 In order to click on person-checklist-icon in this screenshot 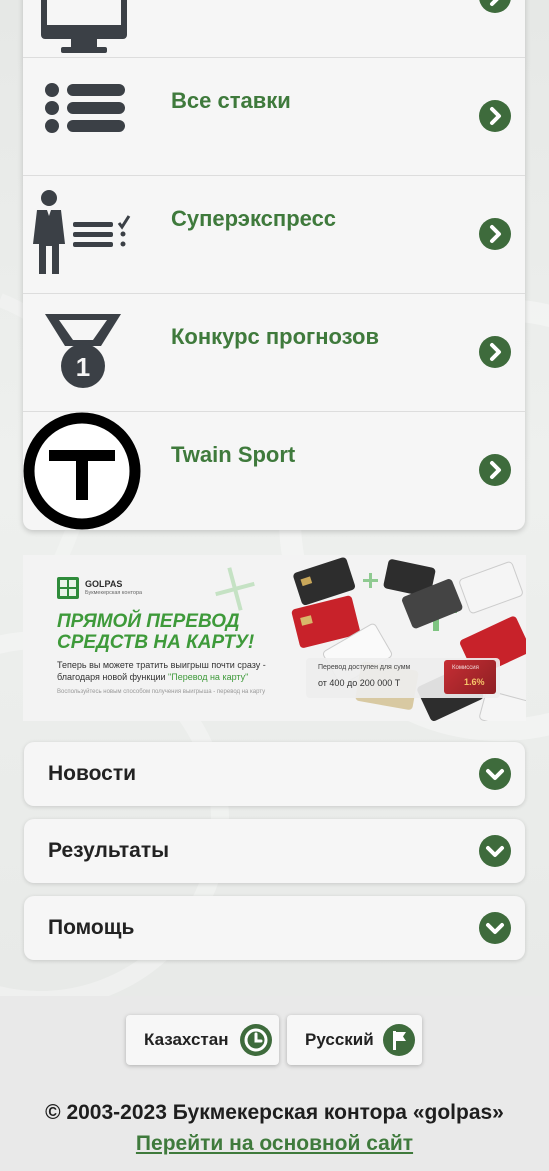, I will do `click(82, 232)`.